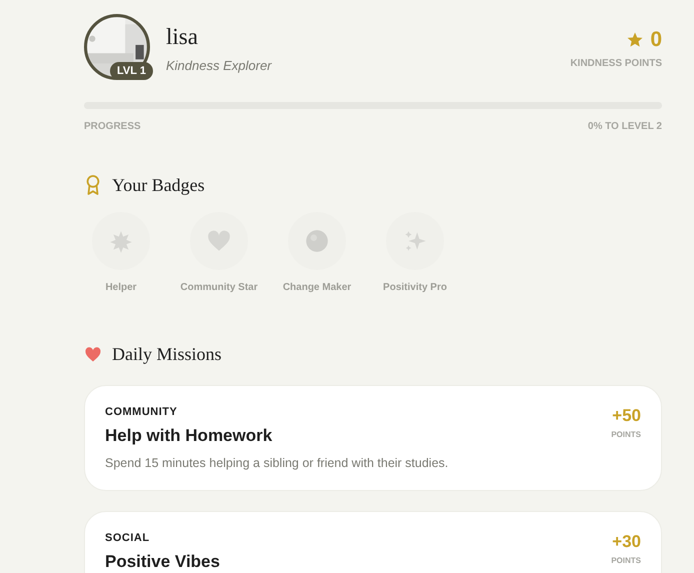 The width and height of the screenshot is (694, 573). I want to click on mission-category: SOCIAL, so click(128, 538).